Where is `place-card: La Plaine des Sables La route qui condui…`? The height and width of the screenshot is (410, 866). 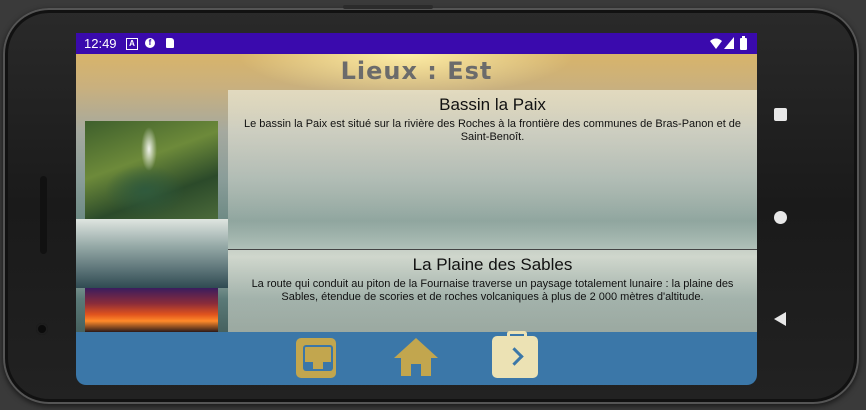
place-card: La Plaine des Sables La route qui condui… is located at coordinates (492, 291).